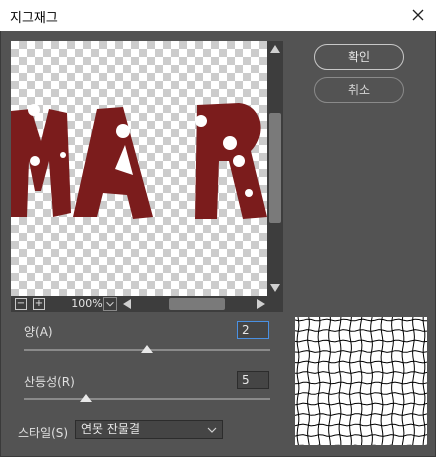  Describe the element at coordinates (359, 90) in the screenshot. I see `cancel-button: 취소` at that location.